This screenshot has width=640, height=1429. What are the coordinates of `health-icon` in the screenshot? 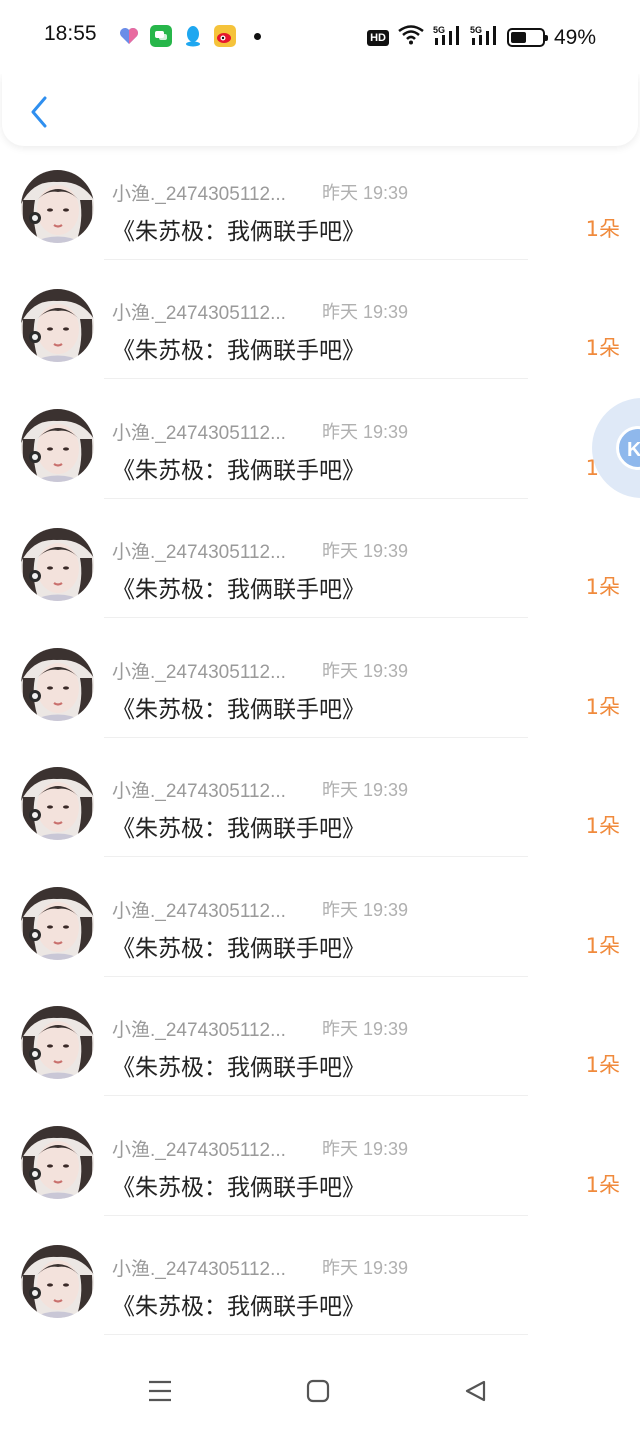 It's located at (129, 36).